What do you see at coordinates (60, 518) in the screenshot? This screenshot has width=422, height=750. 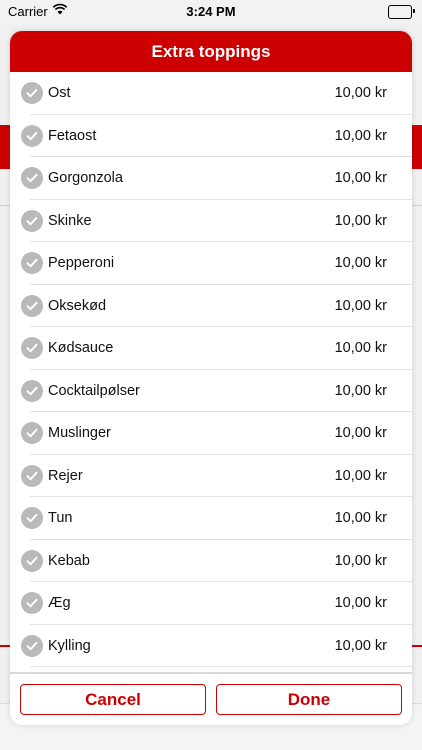 I see `topping-name: Tun` at bounding box center [60, 518].